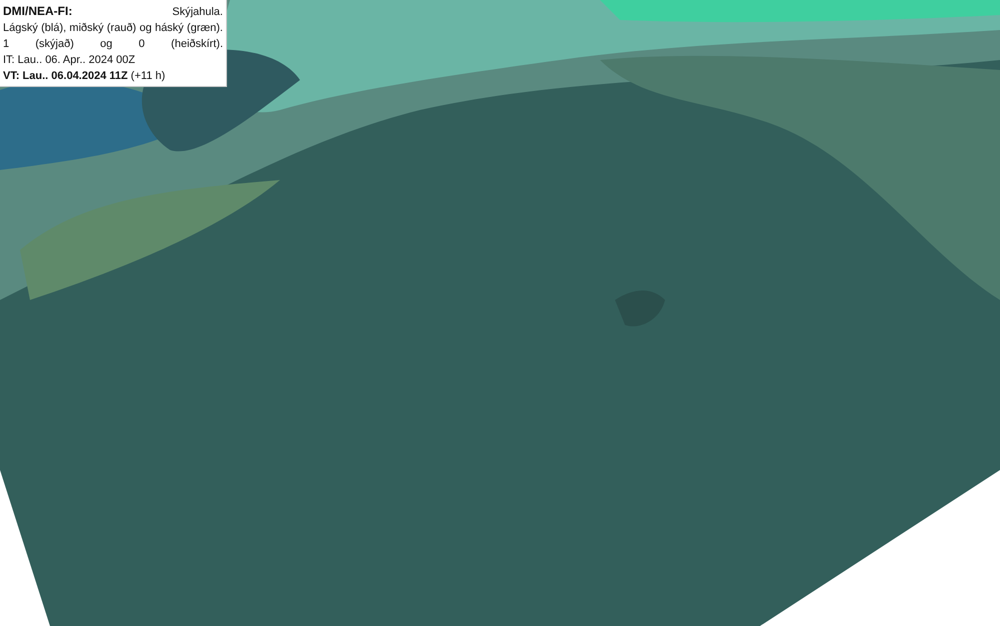 Image resolution: width=1000 pixels, height=626 pixels. What do you see at coordinates (69, 60) in the screenshot?
I see `initial-time: IT: Lau.. 06. Apr.. 2024 00Z` at bounding box center [69, 60].